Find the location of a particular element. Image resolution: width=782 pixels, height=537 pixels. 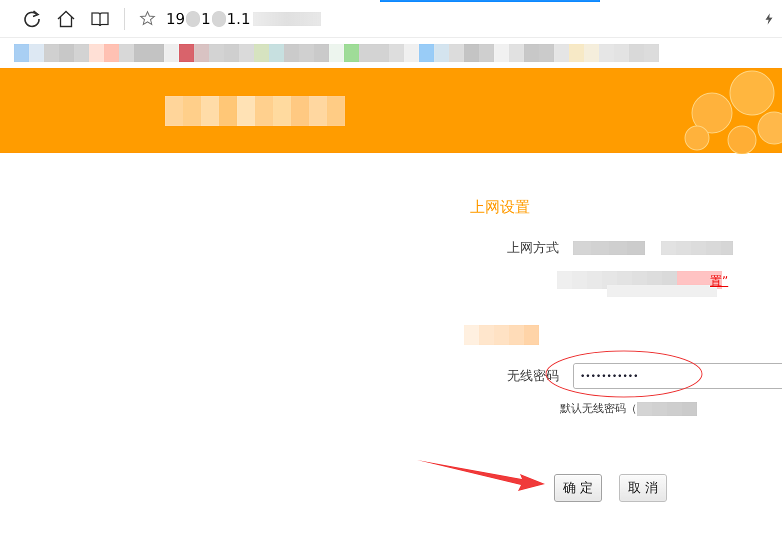

section-title: 上网设置 is located at coordinates (500, 207).